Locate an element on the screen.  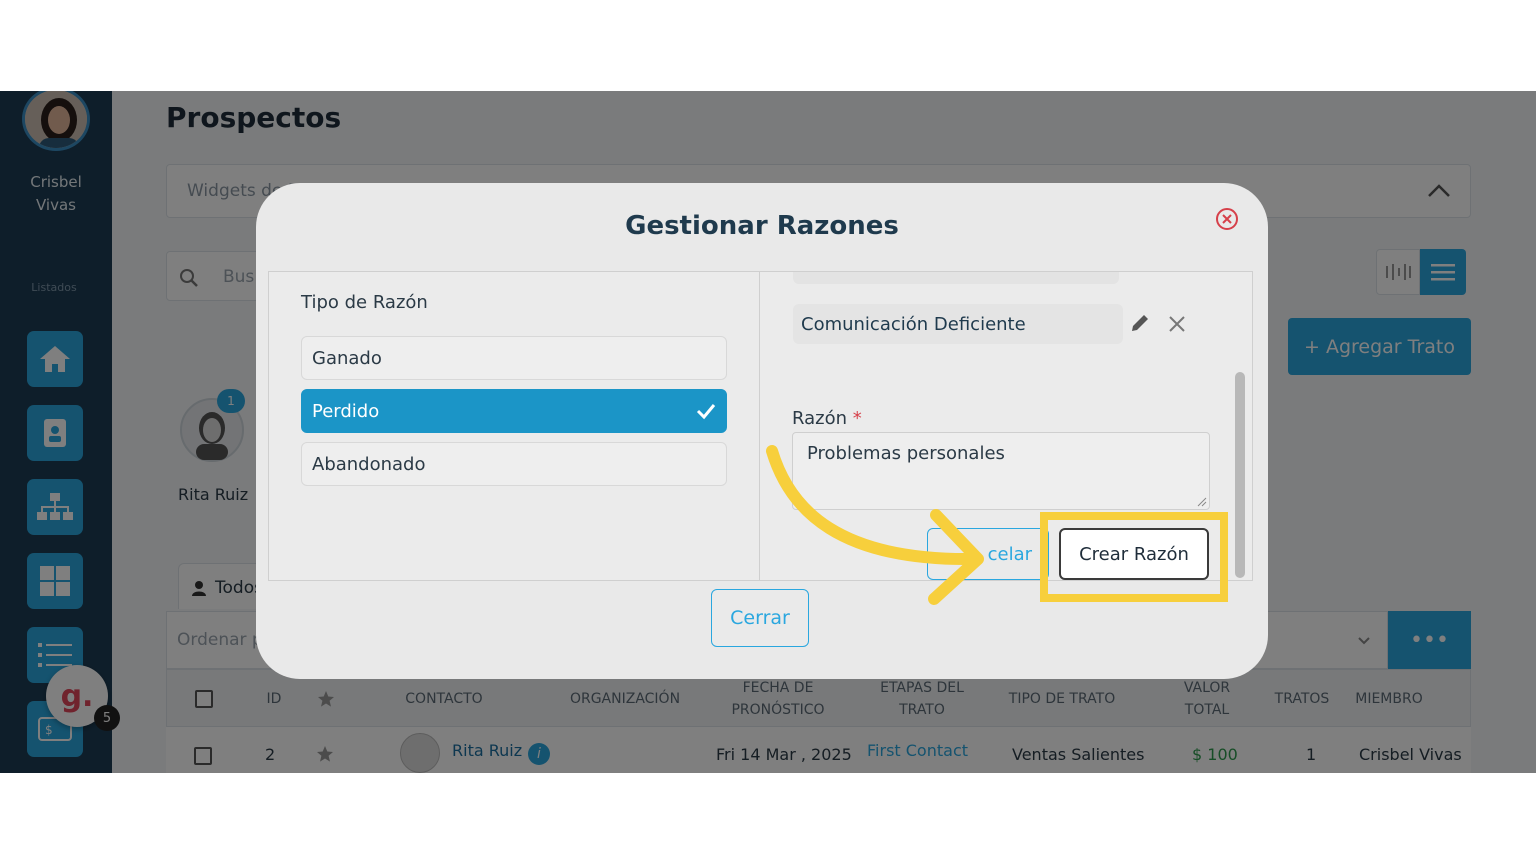
reason-type-heading: Tipo de Razón is located at coordinates (364, 302).